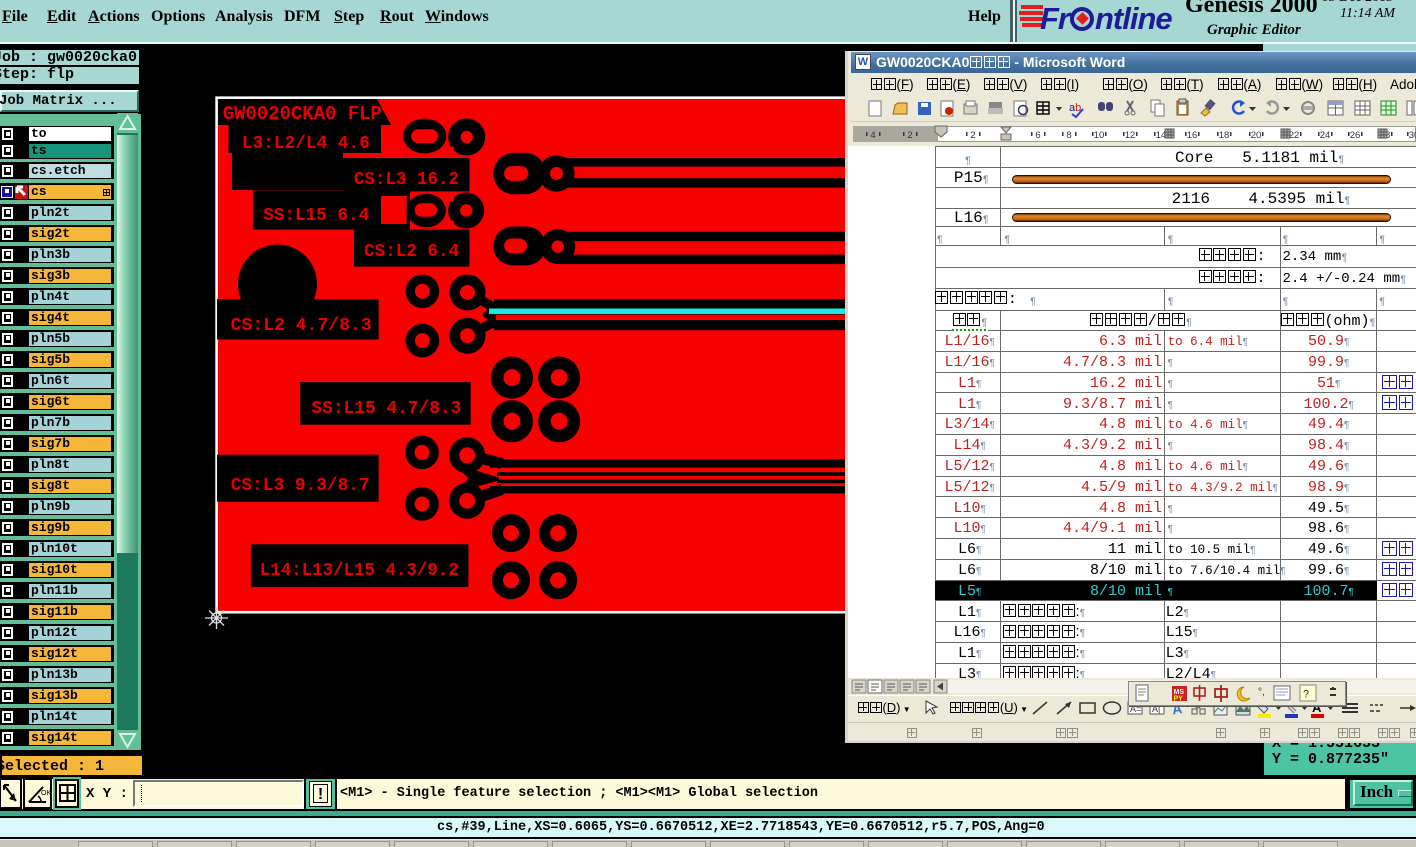 This screenshot has height=847, width=1416. What do you see at coordinates (1179, 699) in the screenshot?
I see `svg-text: PY` at bounding box center [1179, 699].